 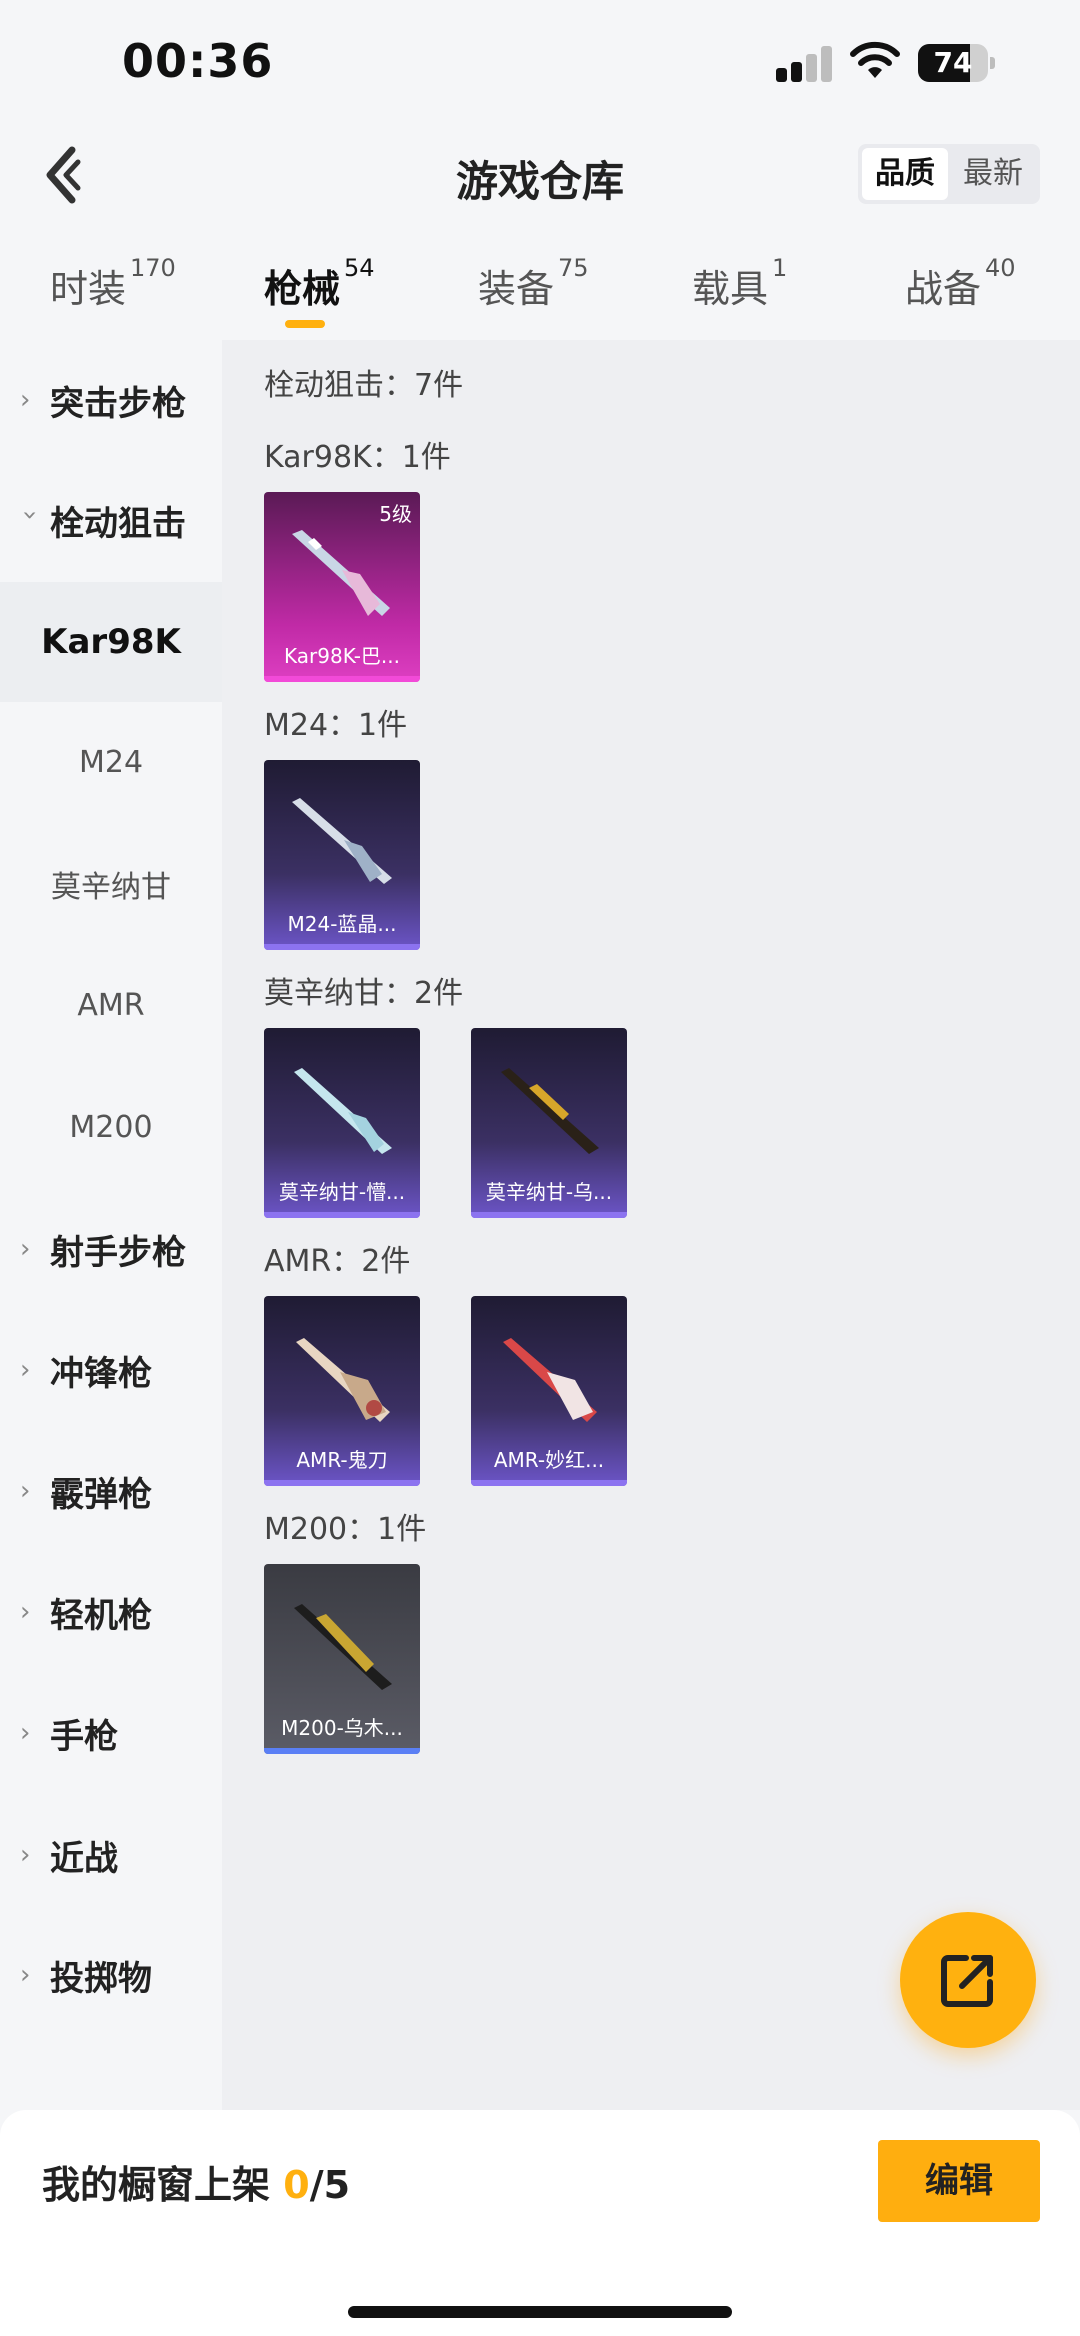 I want to click on wifi-icon, so click(x=875, y=59).